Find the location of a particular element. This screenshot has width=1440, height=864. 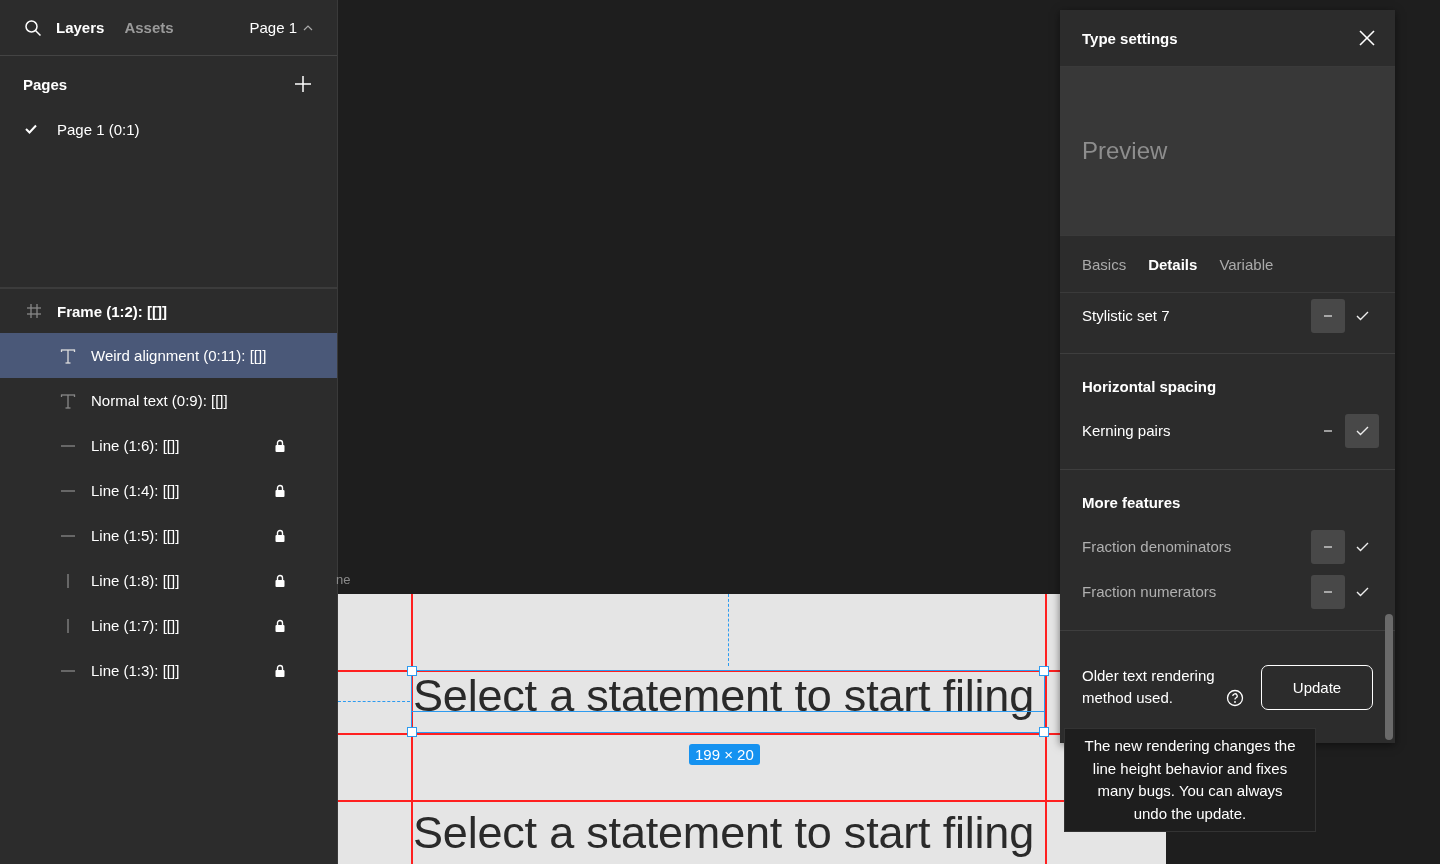

sidebar-tab: Layers is located at coordinates (80, 27).